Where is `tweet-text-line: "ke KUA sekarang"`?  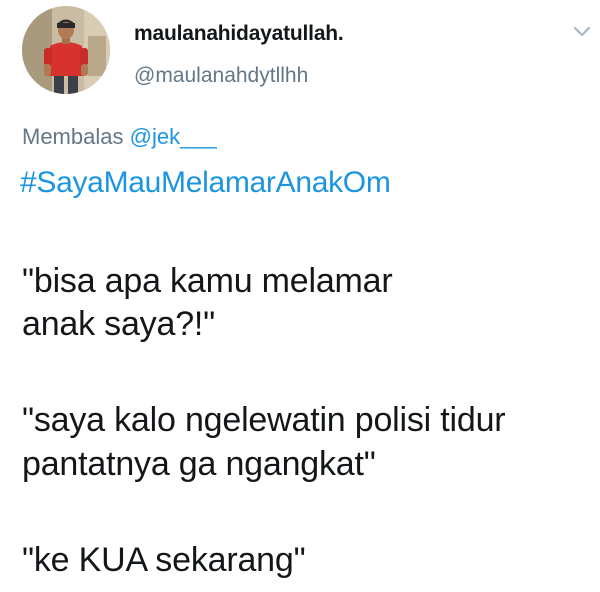 tweet-text-line: "ke KUA sekarang" is located at coordinates (164, 560).